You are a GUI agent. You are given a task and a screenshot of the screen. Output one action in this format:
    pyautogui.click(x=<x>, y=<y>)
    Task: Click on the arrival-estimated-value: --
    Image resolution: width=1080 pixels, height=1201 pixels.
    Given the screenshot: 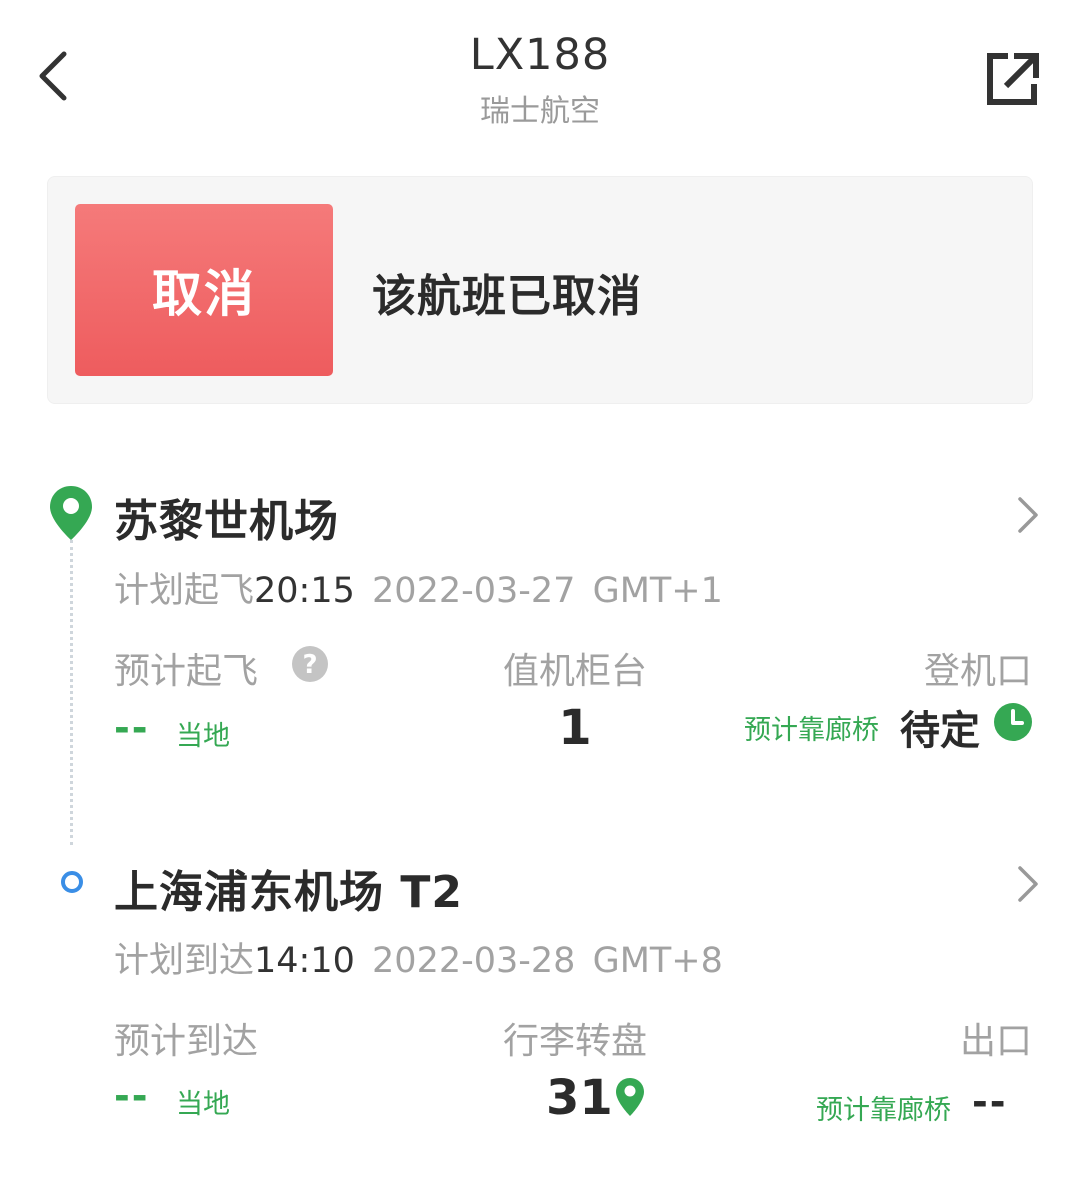 What is the action you would take?
    pyautogui.click(x=132, y=1096)
    